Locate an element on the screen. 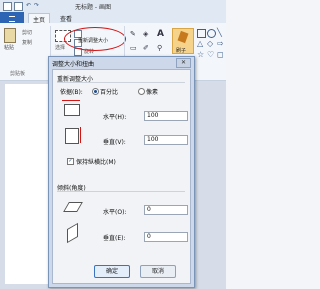  file-menu-button is located at coordinates (12, 17).